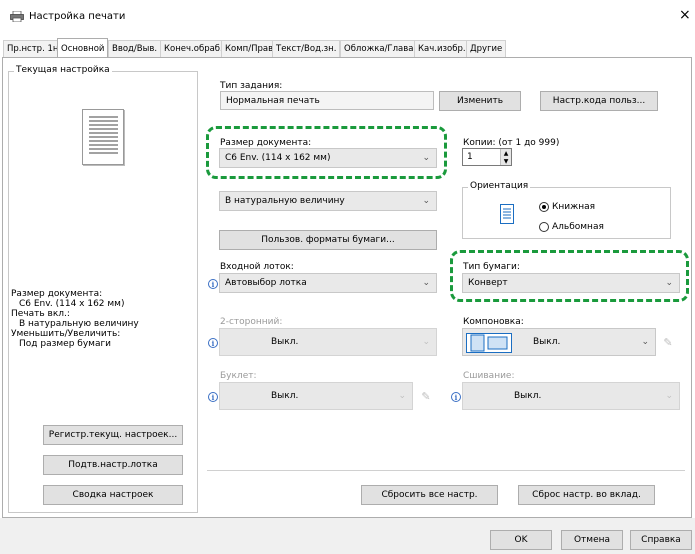 This screenshot has height=554, width=695. I want to click on booklet-label: Буклет:, so click(238, 376).